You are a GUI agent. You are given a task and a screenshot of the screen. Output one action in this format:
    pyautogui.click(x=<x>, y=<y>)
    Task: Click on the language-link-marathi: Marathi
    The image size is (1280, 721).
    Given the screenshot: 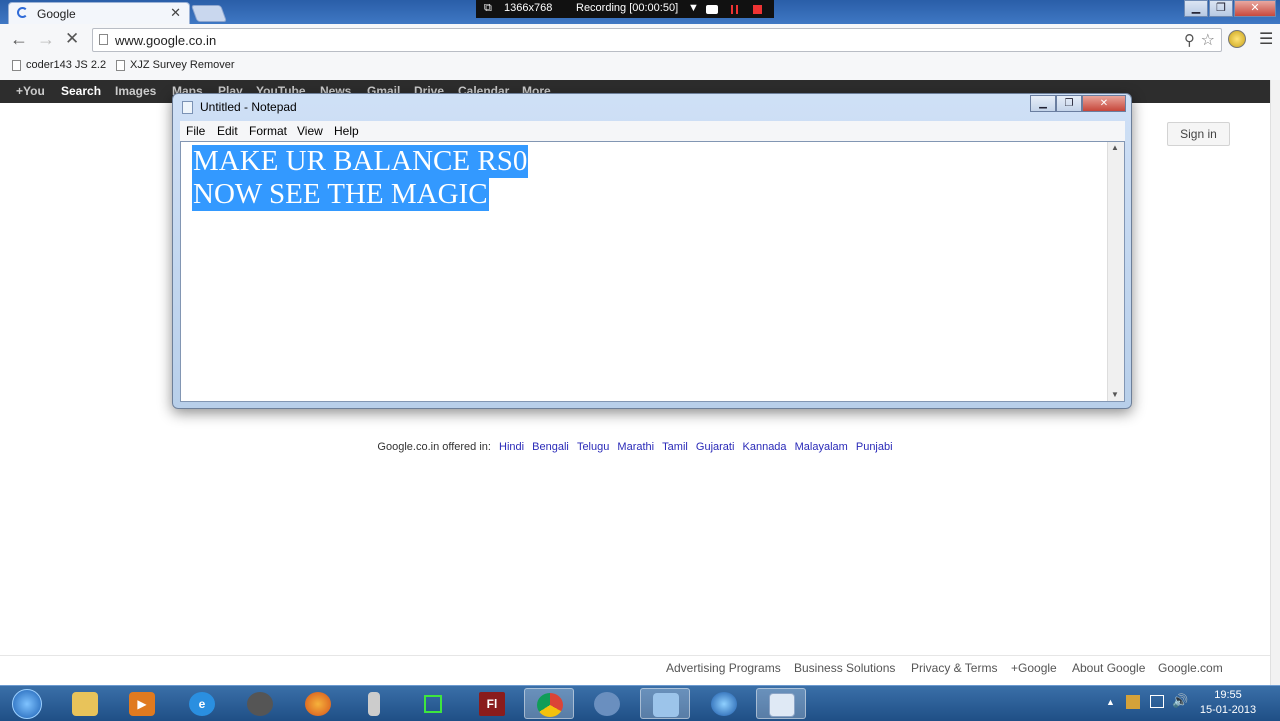 What is the action you would take?
    pyautogui.click(x=635, y=447)
    